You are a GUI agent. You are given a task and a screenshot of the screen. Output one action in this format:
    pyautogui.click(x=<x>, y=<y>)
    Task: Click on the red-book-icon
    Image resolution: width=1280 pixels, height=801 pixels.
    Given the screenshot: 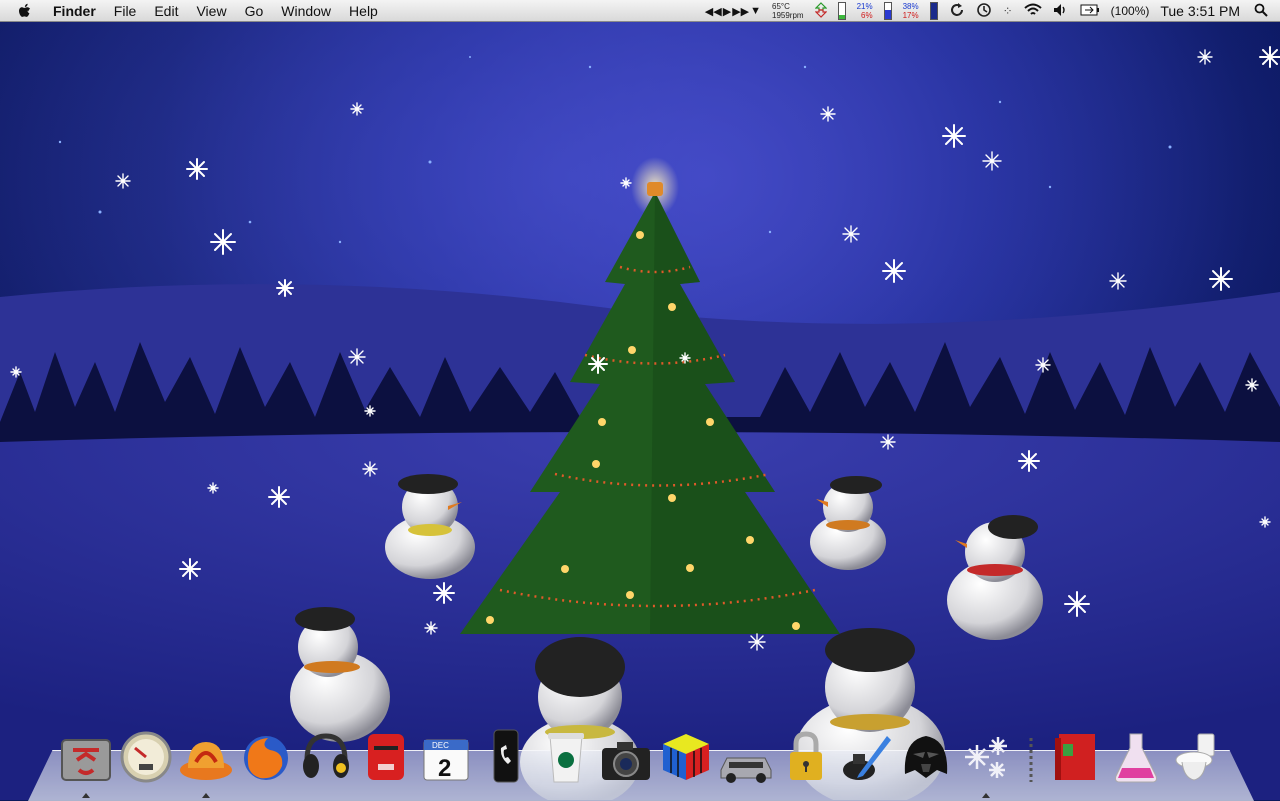 What is the action you would take?
    pyautogui.click(x=1075, y=757)
    